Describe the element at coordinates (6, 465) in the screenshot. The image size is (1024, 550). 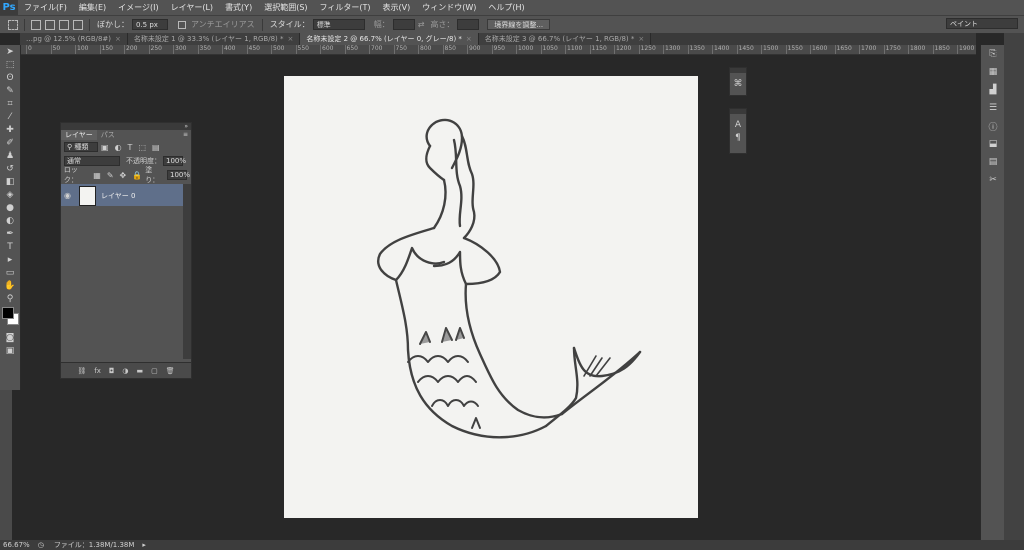
I see `vertical-ruler` at that location.